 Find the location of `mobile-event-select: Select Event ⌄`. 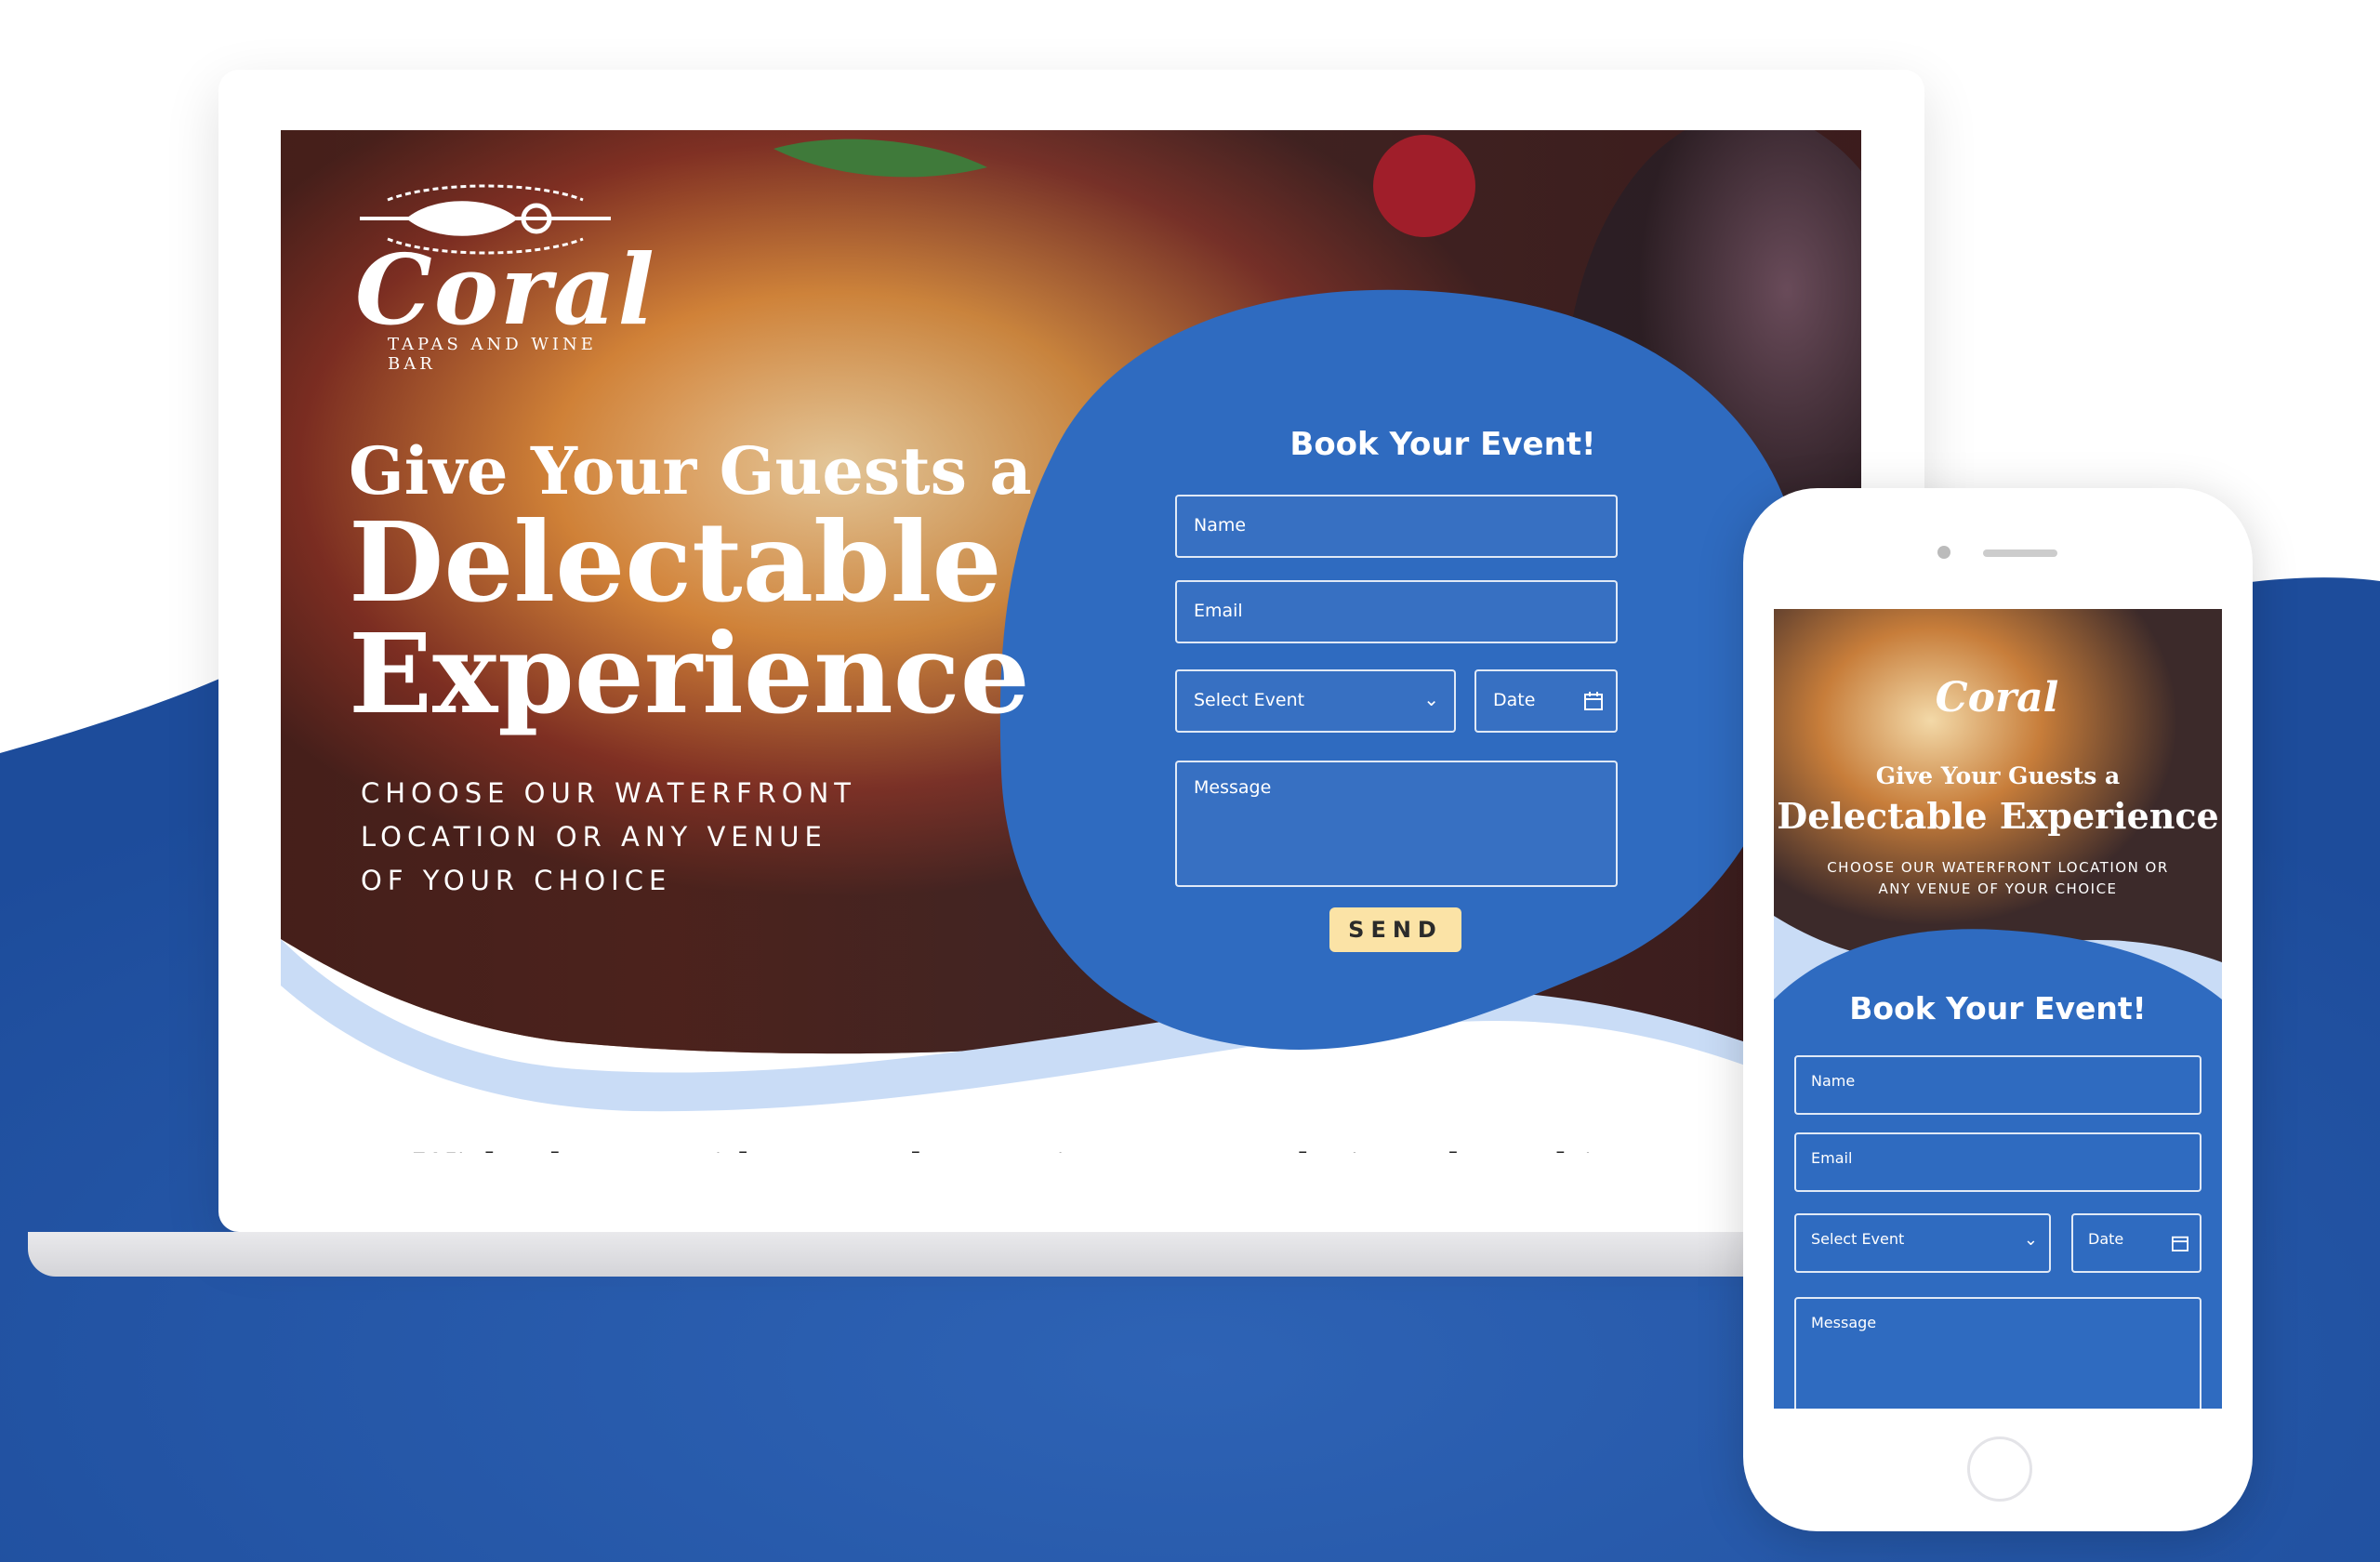

mobile-event-select: Select Event ⌄ is located at coordinates (1922, 1243).